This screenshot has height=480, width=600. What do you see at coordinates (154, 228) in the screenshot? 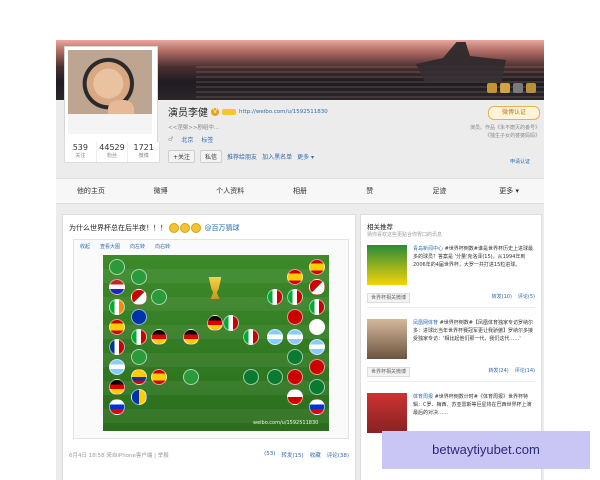
I see `post-text-row: 为什么世界杯总在后半夜！！！ @百万猜球` at bounding box center [154, 228].